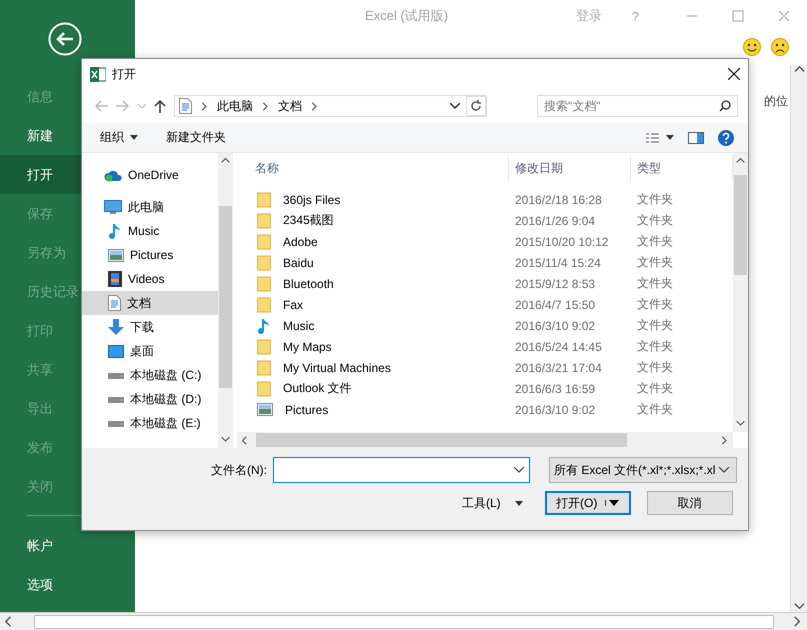 This screenshot has height=630, width=807. Describe the element at coordinates (150, 423) in the screenshot. I see `nav-item: 本地磁盘 (E:)` at that location.